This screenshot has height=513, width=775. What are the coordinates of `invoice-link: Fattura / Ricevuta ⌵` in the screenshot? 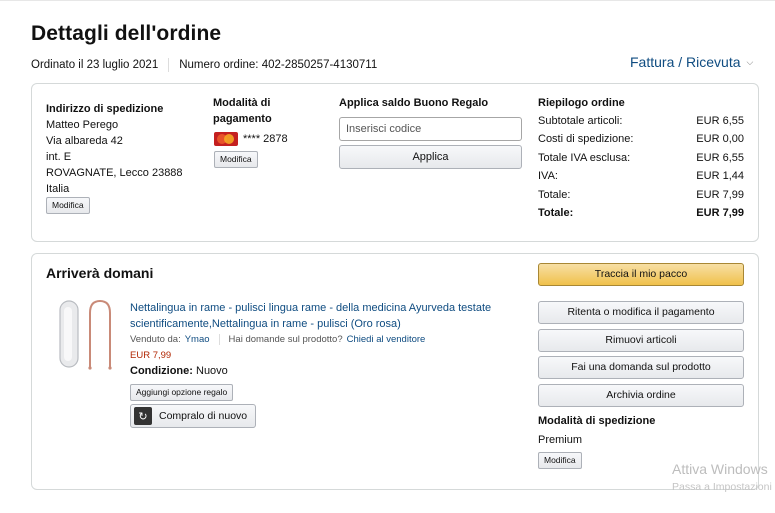 It's located at (691, 62).